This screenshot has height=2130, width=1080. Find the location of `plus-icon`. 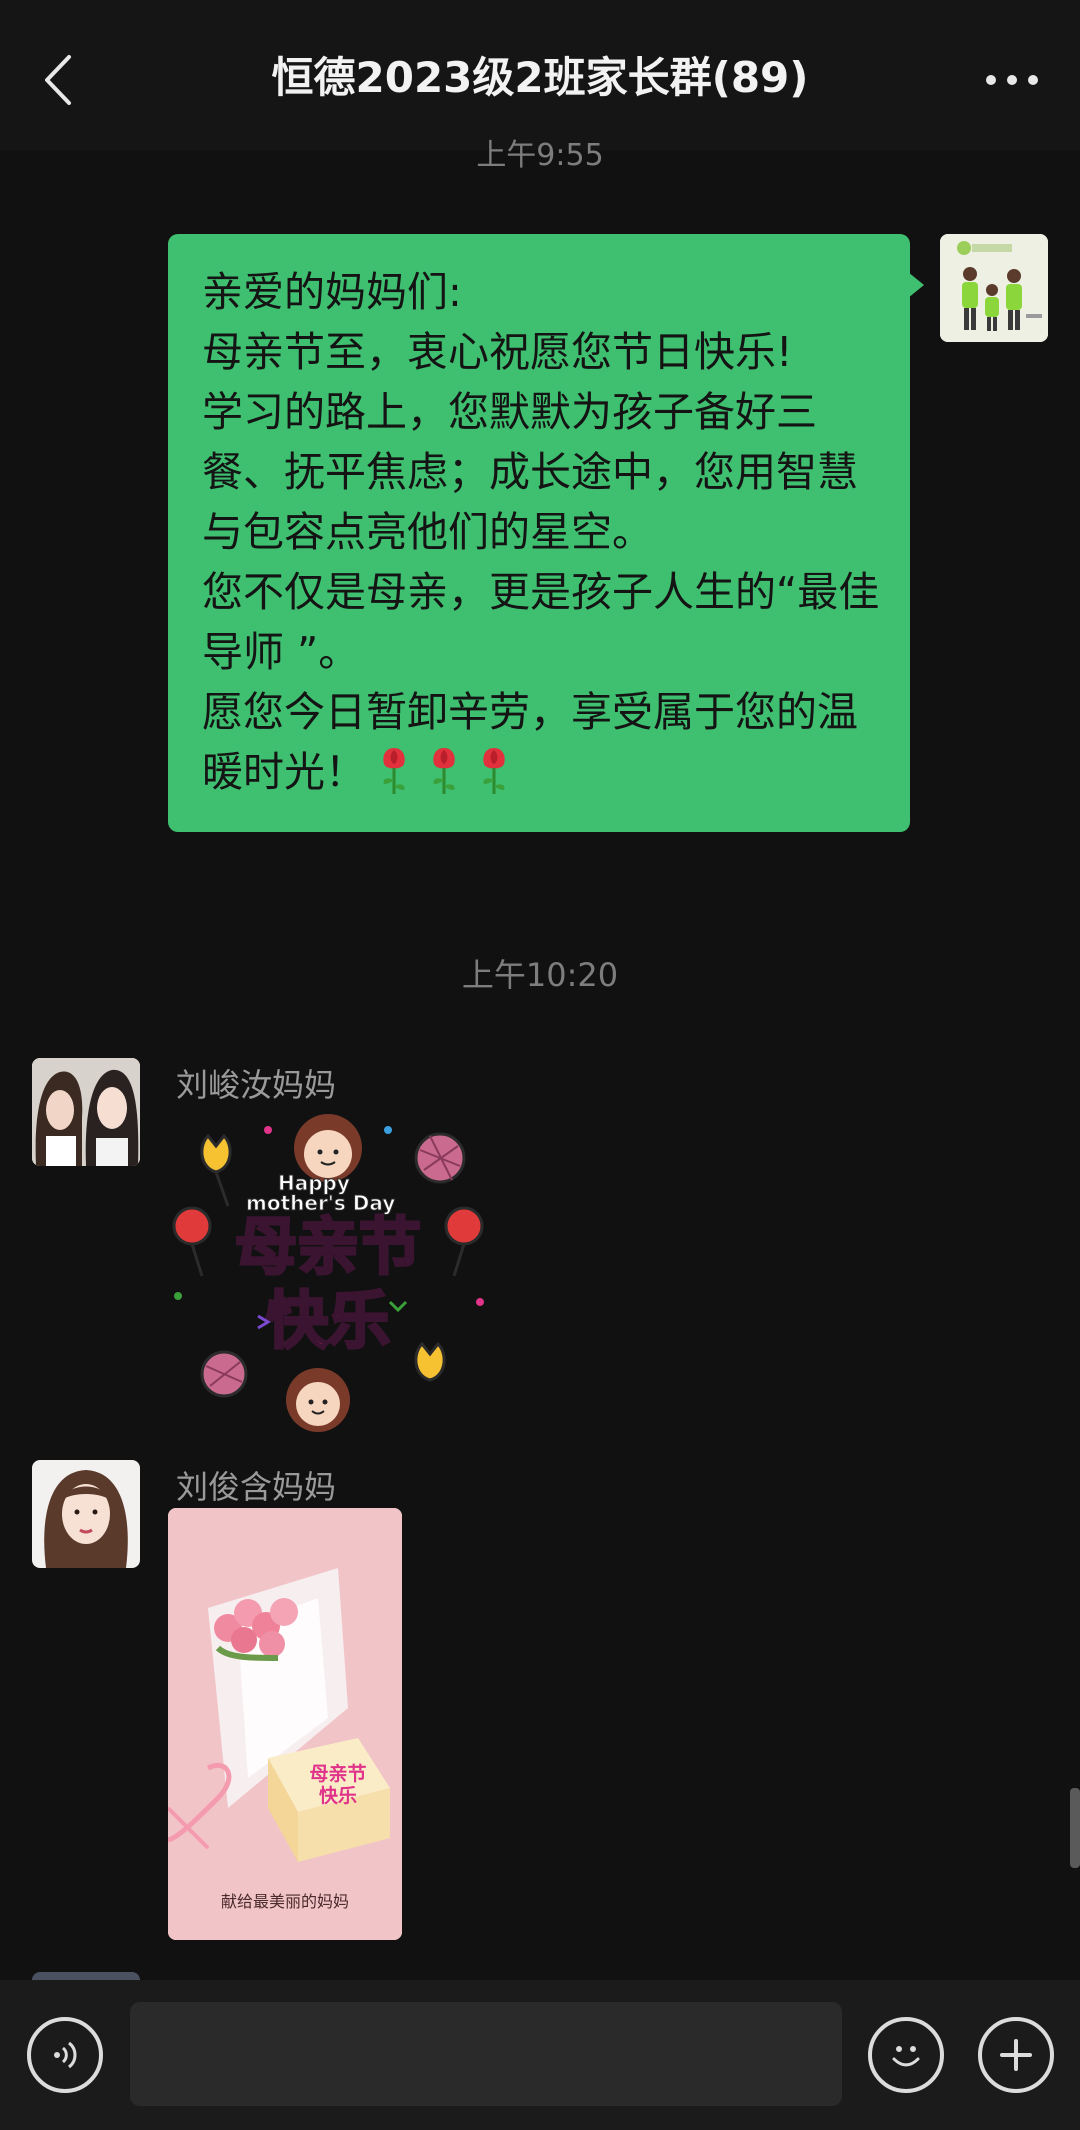

plus-icon is located at coordinates (1016, 2055).